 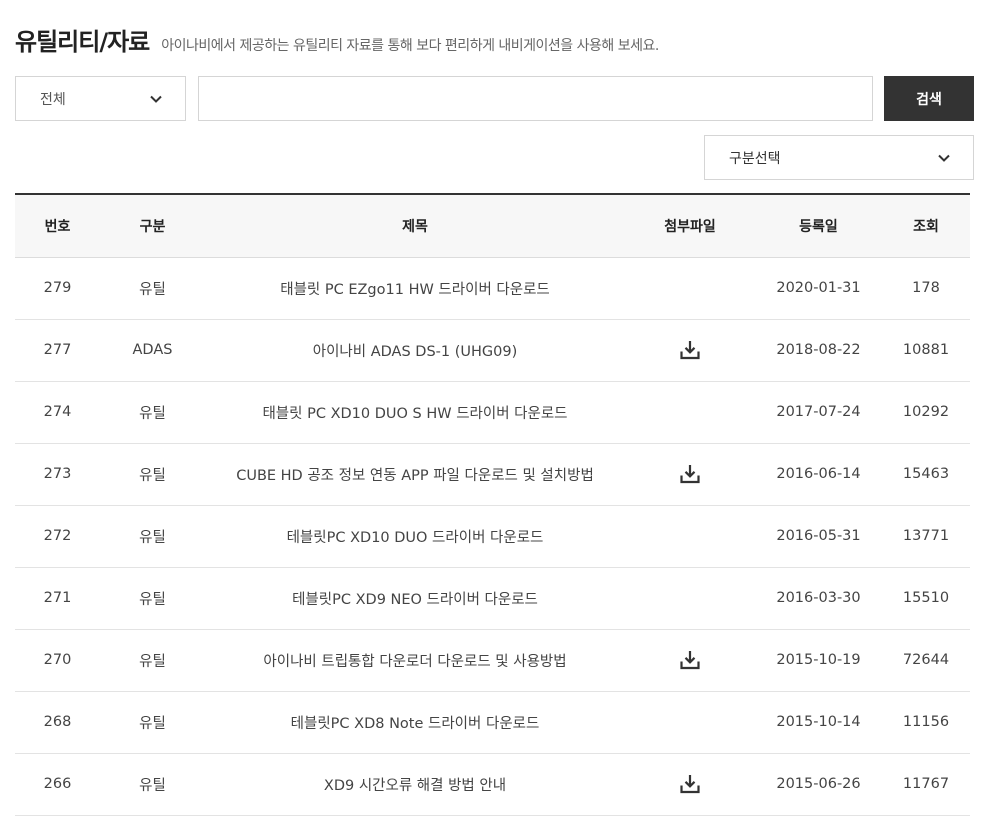 What do you see at coordinates (57, 598) in the screenshot?
I see `row-number: 271` at bounding box center [57, 598].